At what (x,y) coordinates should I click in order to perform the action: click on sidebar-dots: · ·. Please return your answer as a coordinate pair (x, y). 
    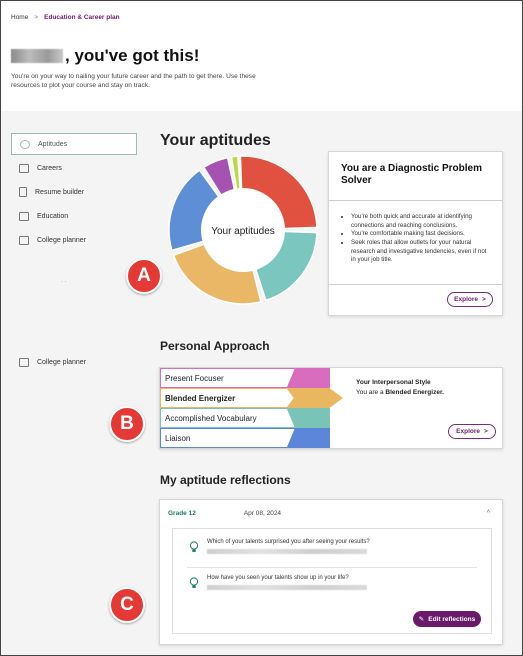
    Looking at the image, I should click on (64, 282).